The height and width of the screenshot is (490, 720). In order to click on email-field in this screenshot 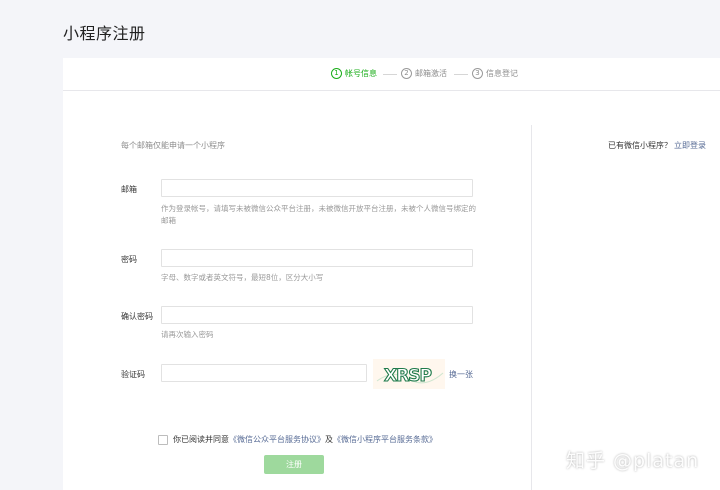, I will do `click(317, 188)`.